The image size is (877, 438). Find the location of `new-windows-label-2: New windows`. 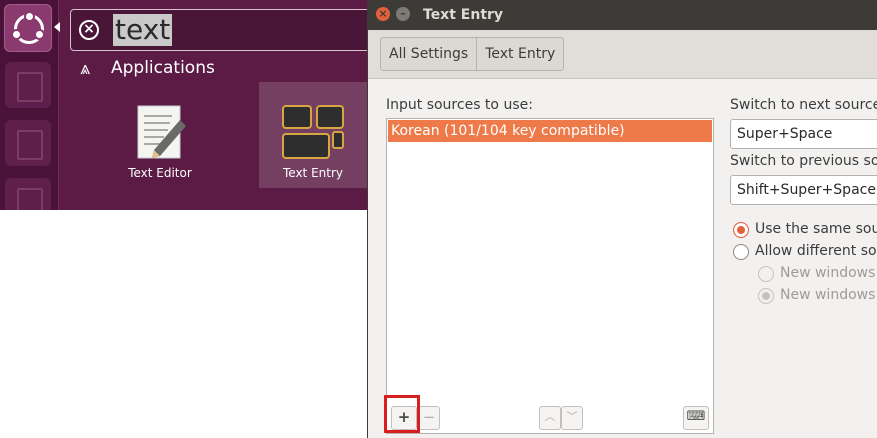

new-windows-label-2: New windows is located at coordinates (828, 295).